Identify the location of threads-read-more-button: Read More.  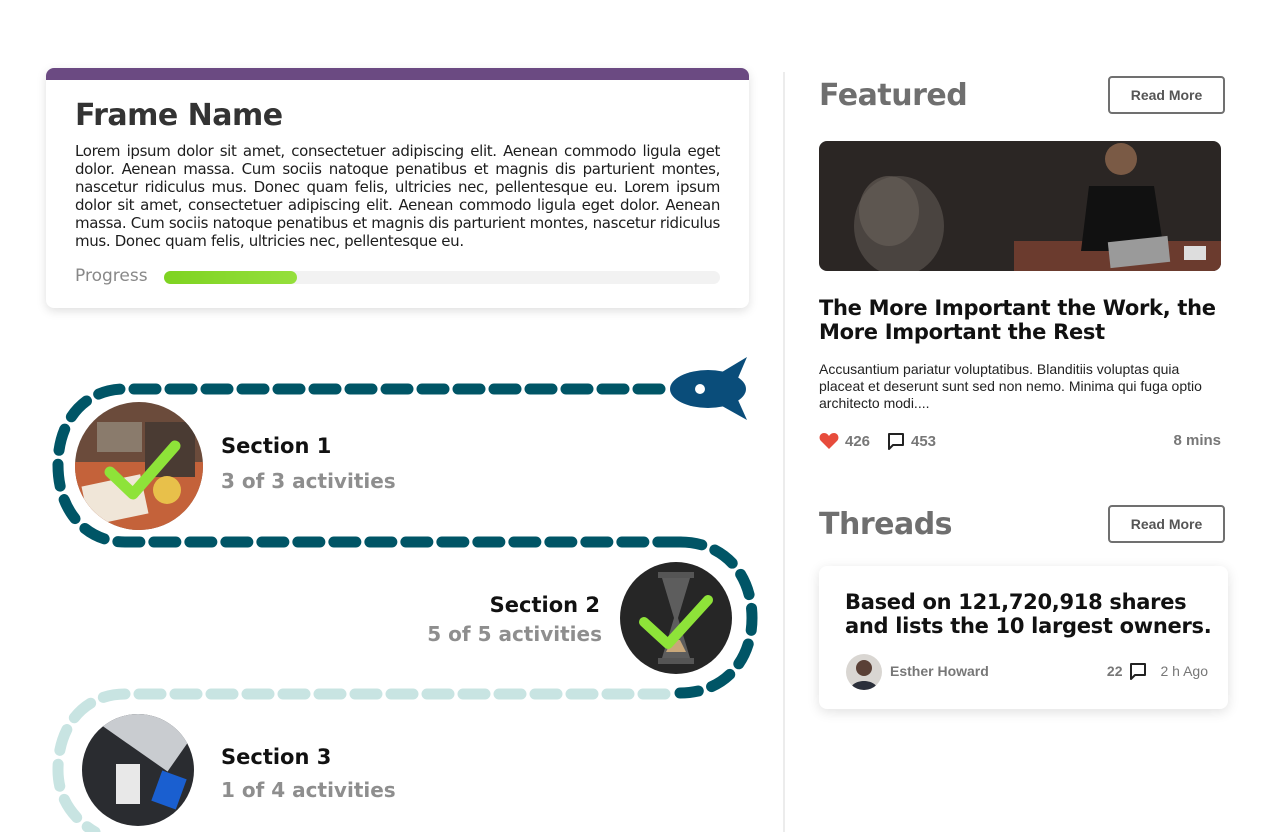
(1166, 524).